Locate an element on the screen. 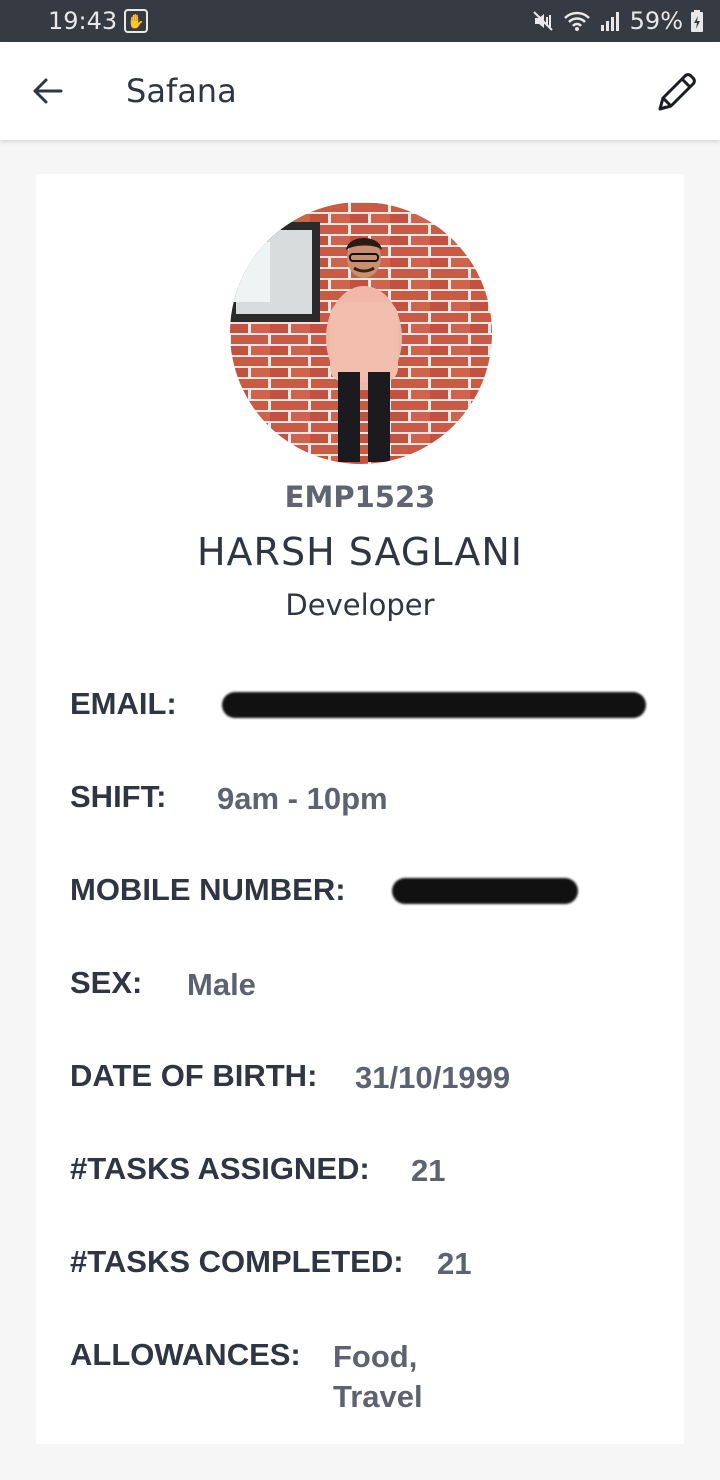 This screenshot has height=1480, width=720. status-icons: 59% is located at coordinates (617, 21).